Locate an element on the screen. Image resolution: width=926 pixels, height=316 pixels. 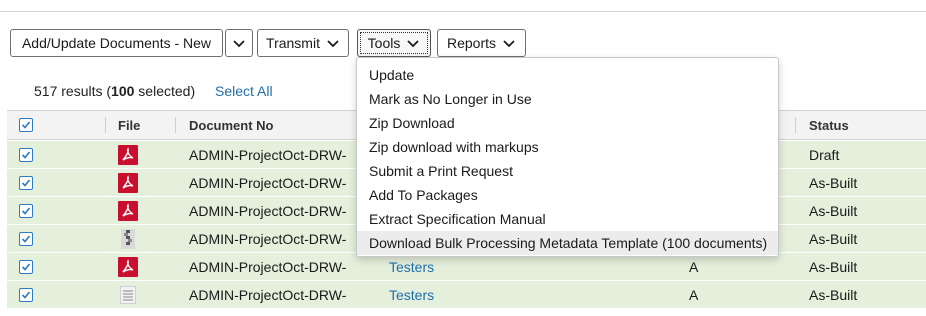
add-update-documents-button: Add/Update Documents - New is located at coordinates (116, 43).